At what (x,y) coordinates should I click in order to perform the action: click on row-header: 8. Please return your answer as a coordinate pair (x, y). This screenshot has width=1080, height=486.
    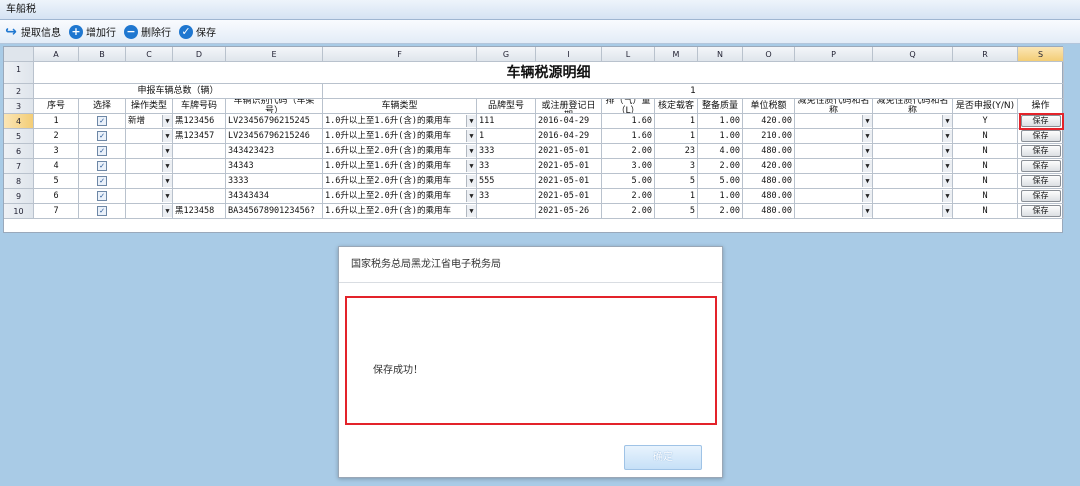
    Looking at the image, I should click on (19, 181).